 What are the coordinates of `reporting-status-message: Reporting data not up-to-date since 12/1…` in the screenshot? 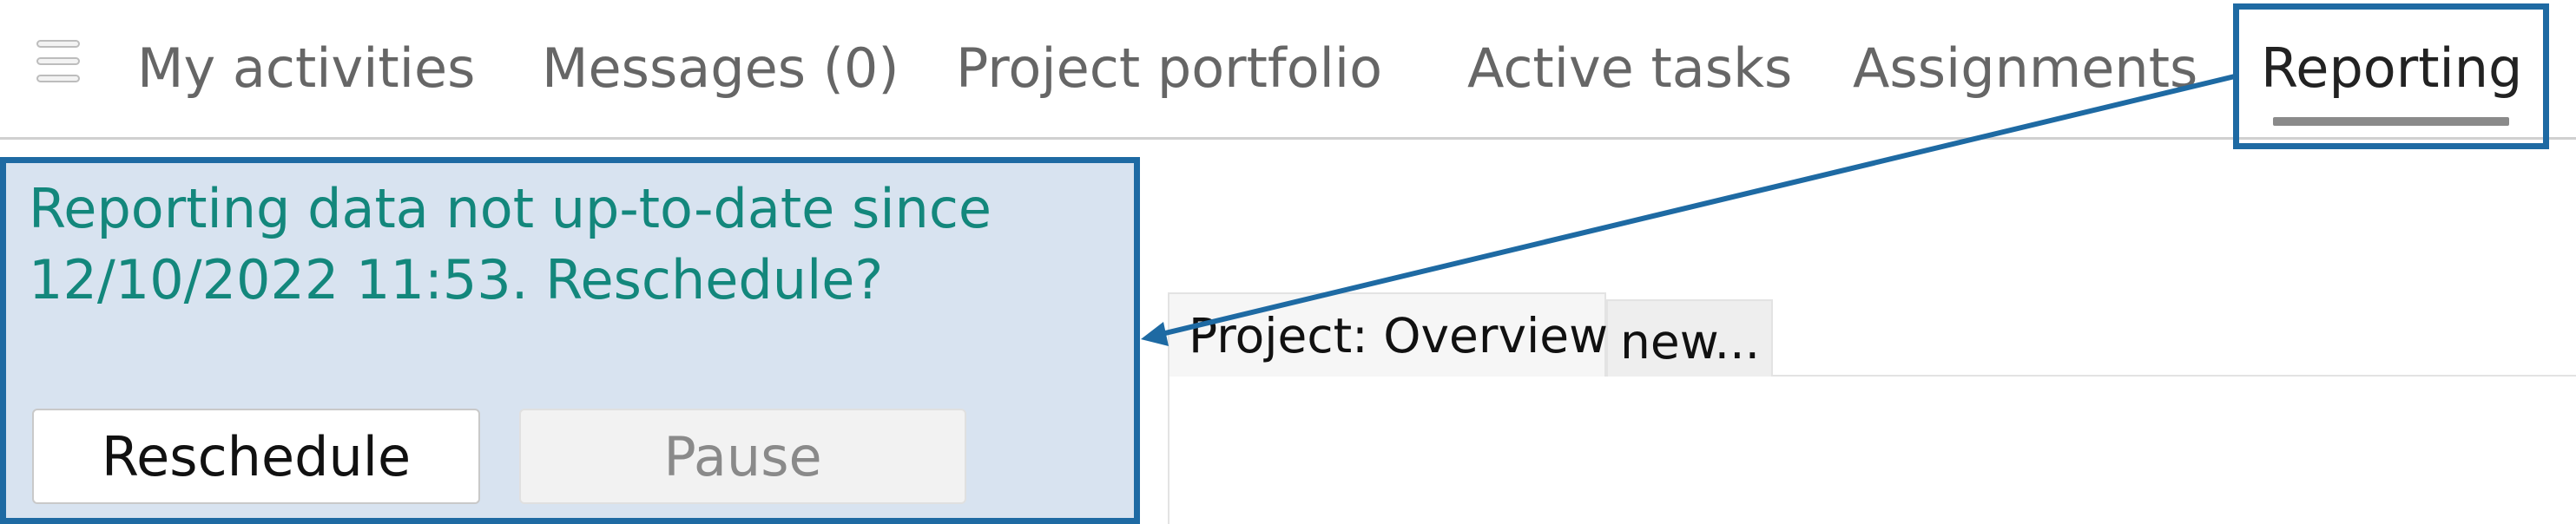 It's located at (567, 245).